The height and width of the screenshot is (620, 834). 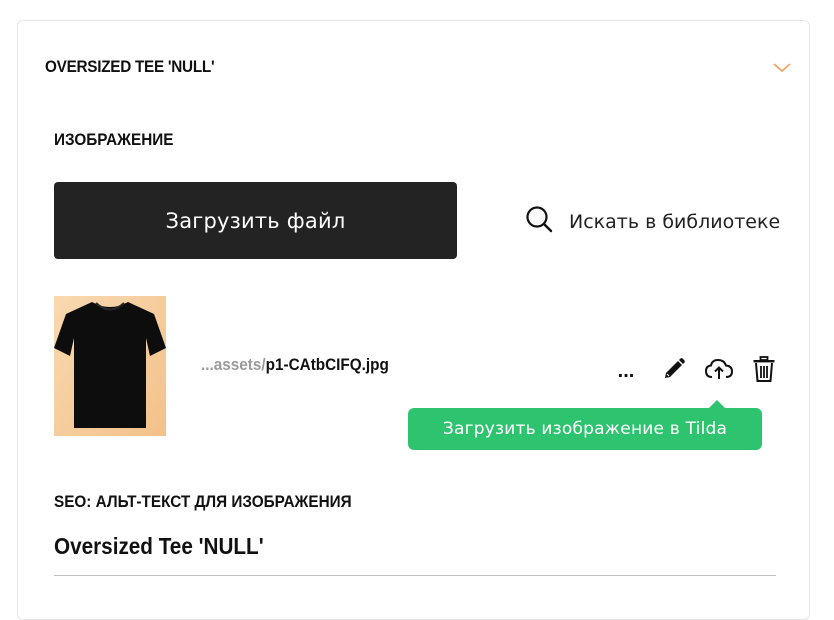 I want to click on upload-file-button: Загрузить файл, so click(x=255, y=220).